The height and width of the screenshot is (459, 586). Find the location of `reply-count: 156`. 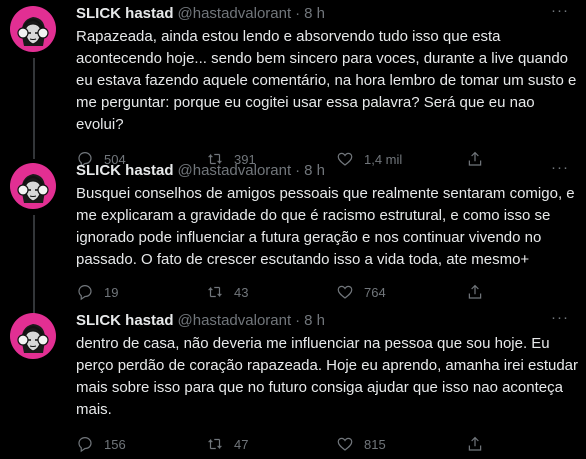

reply-count: 156 is located at coordinates (115, 444).